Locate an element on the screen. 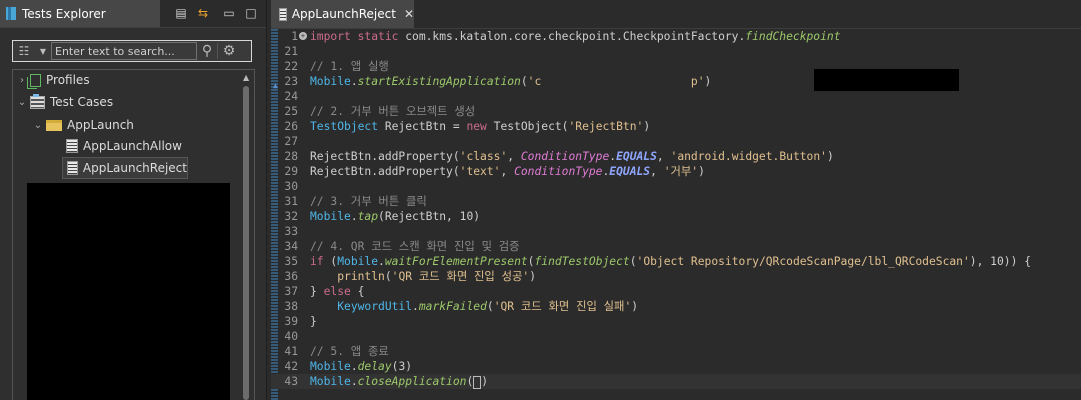 The image size is (1081, 400). tree-item-test-cases: ⌄ Test Cases is located at coordinates (64, 102).